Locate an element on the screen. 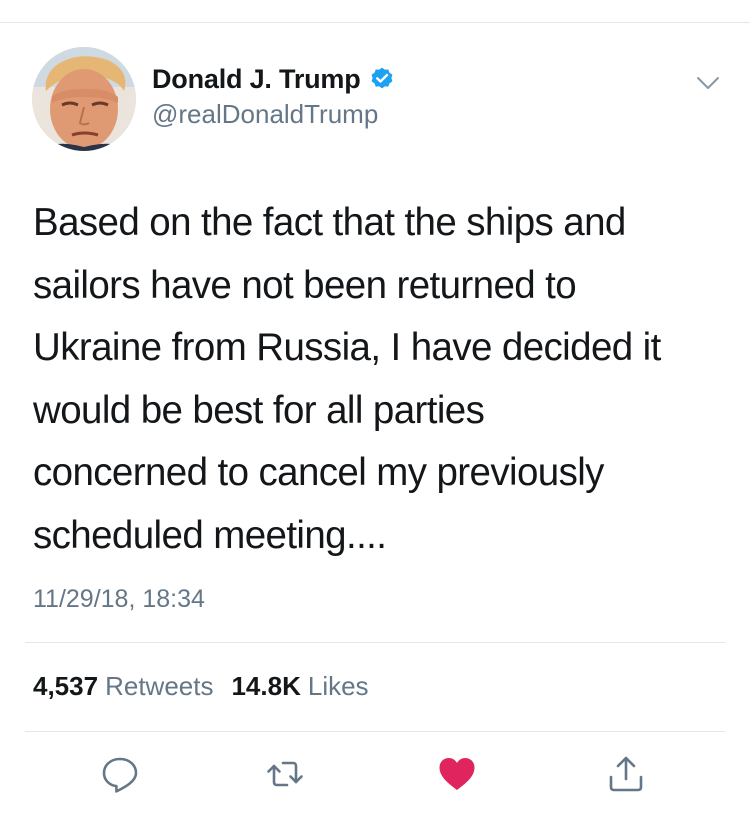 Image resolution: width=750 pixels, height=814 pixels. likes-count: 14.8K is located at coordinates (265, 686).